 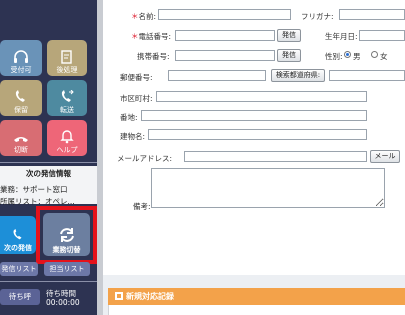 I want to click on after-call-work-label: 後処理, so click(x=67, y=70).